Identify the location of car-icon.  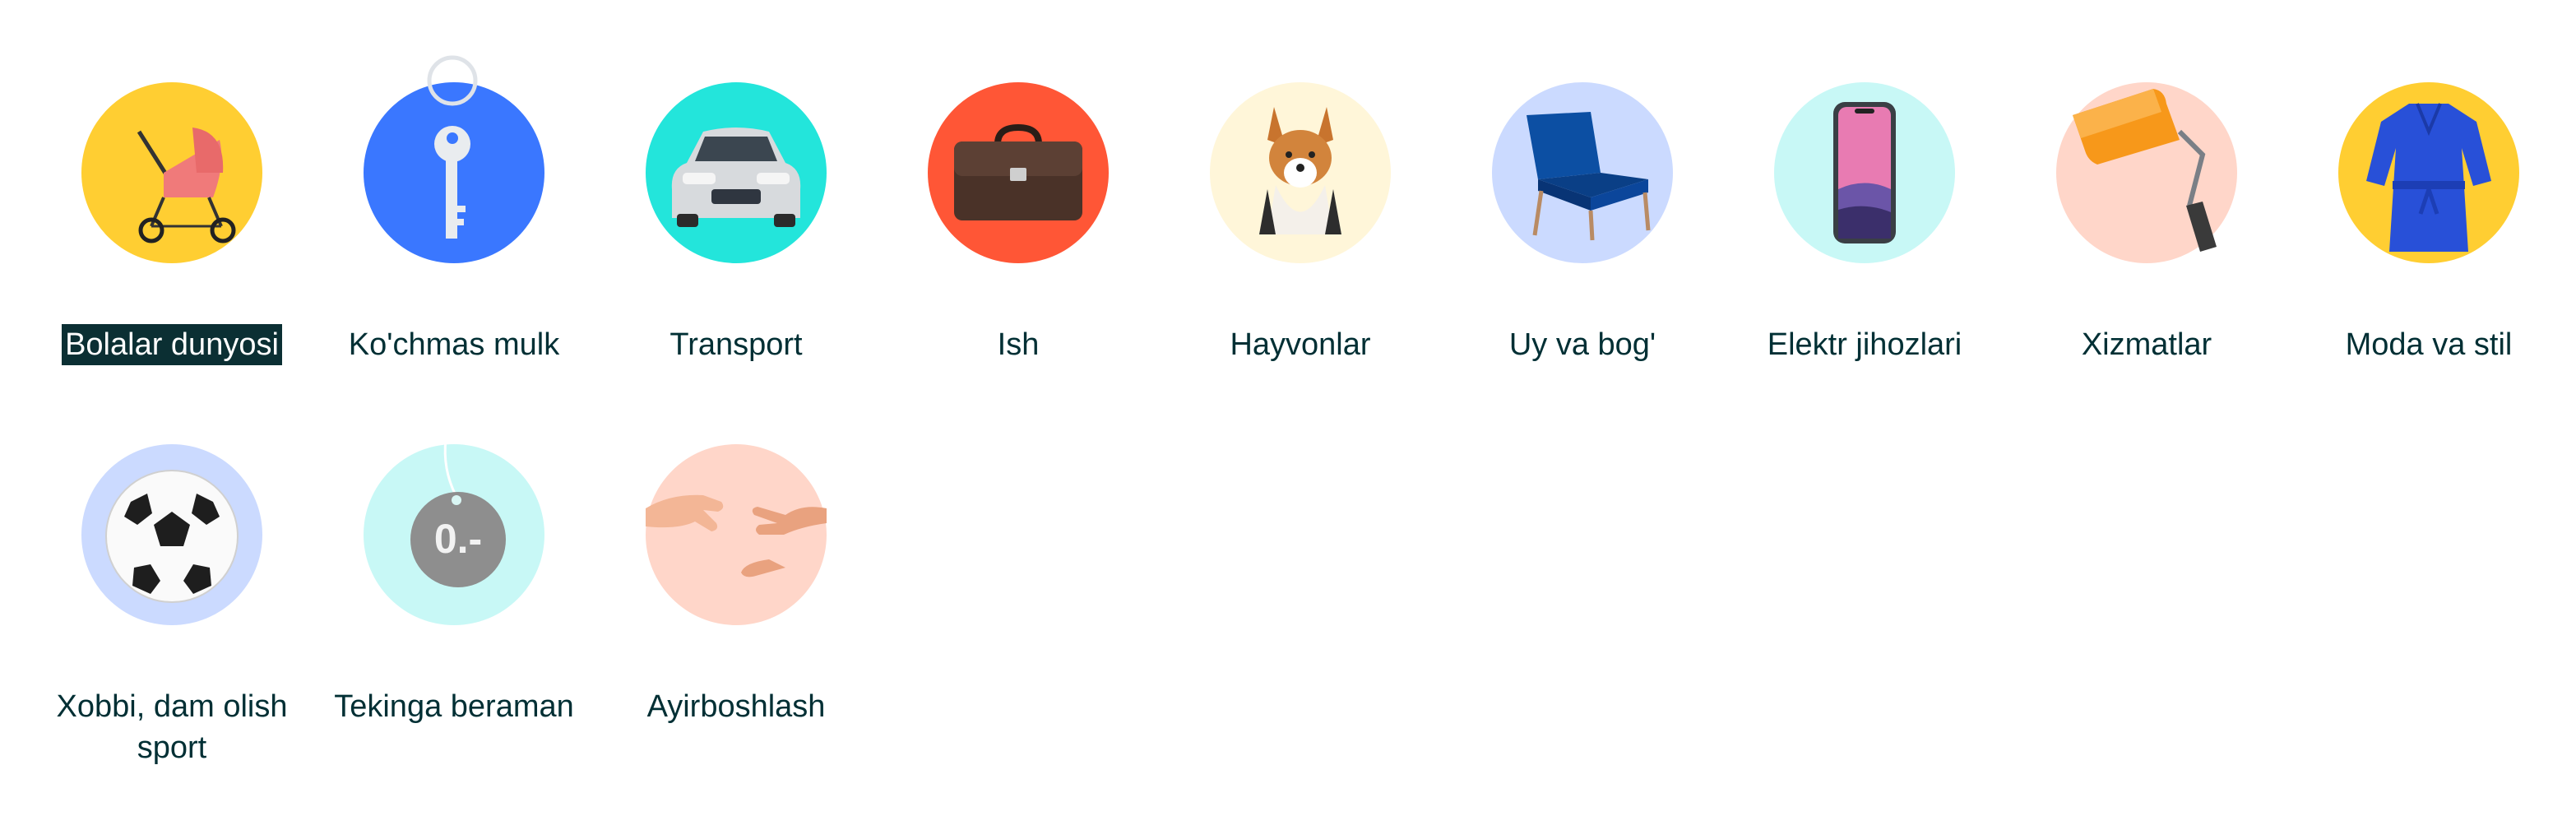
(736, 178).